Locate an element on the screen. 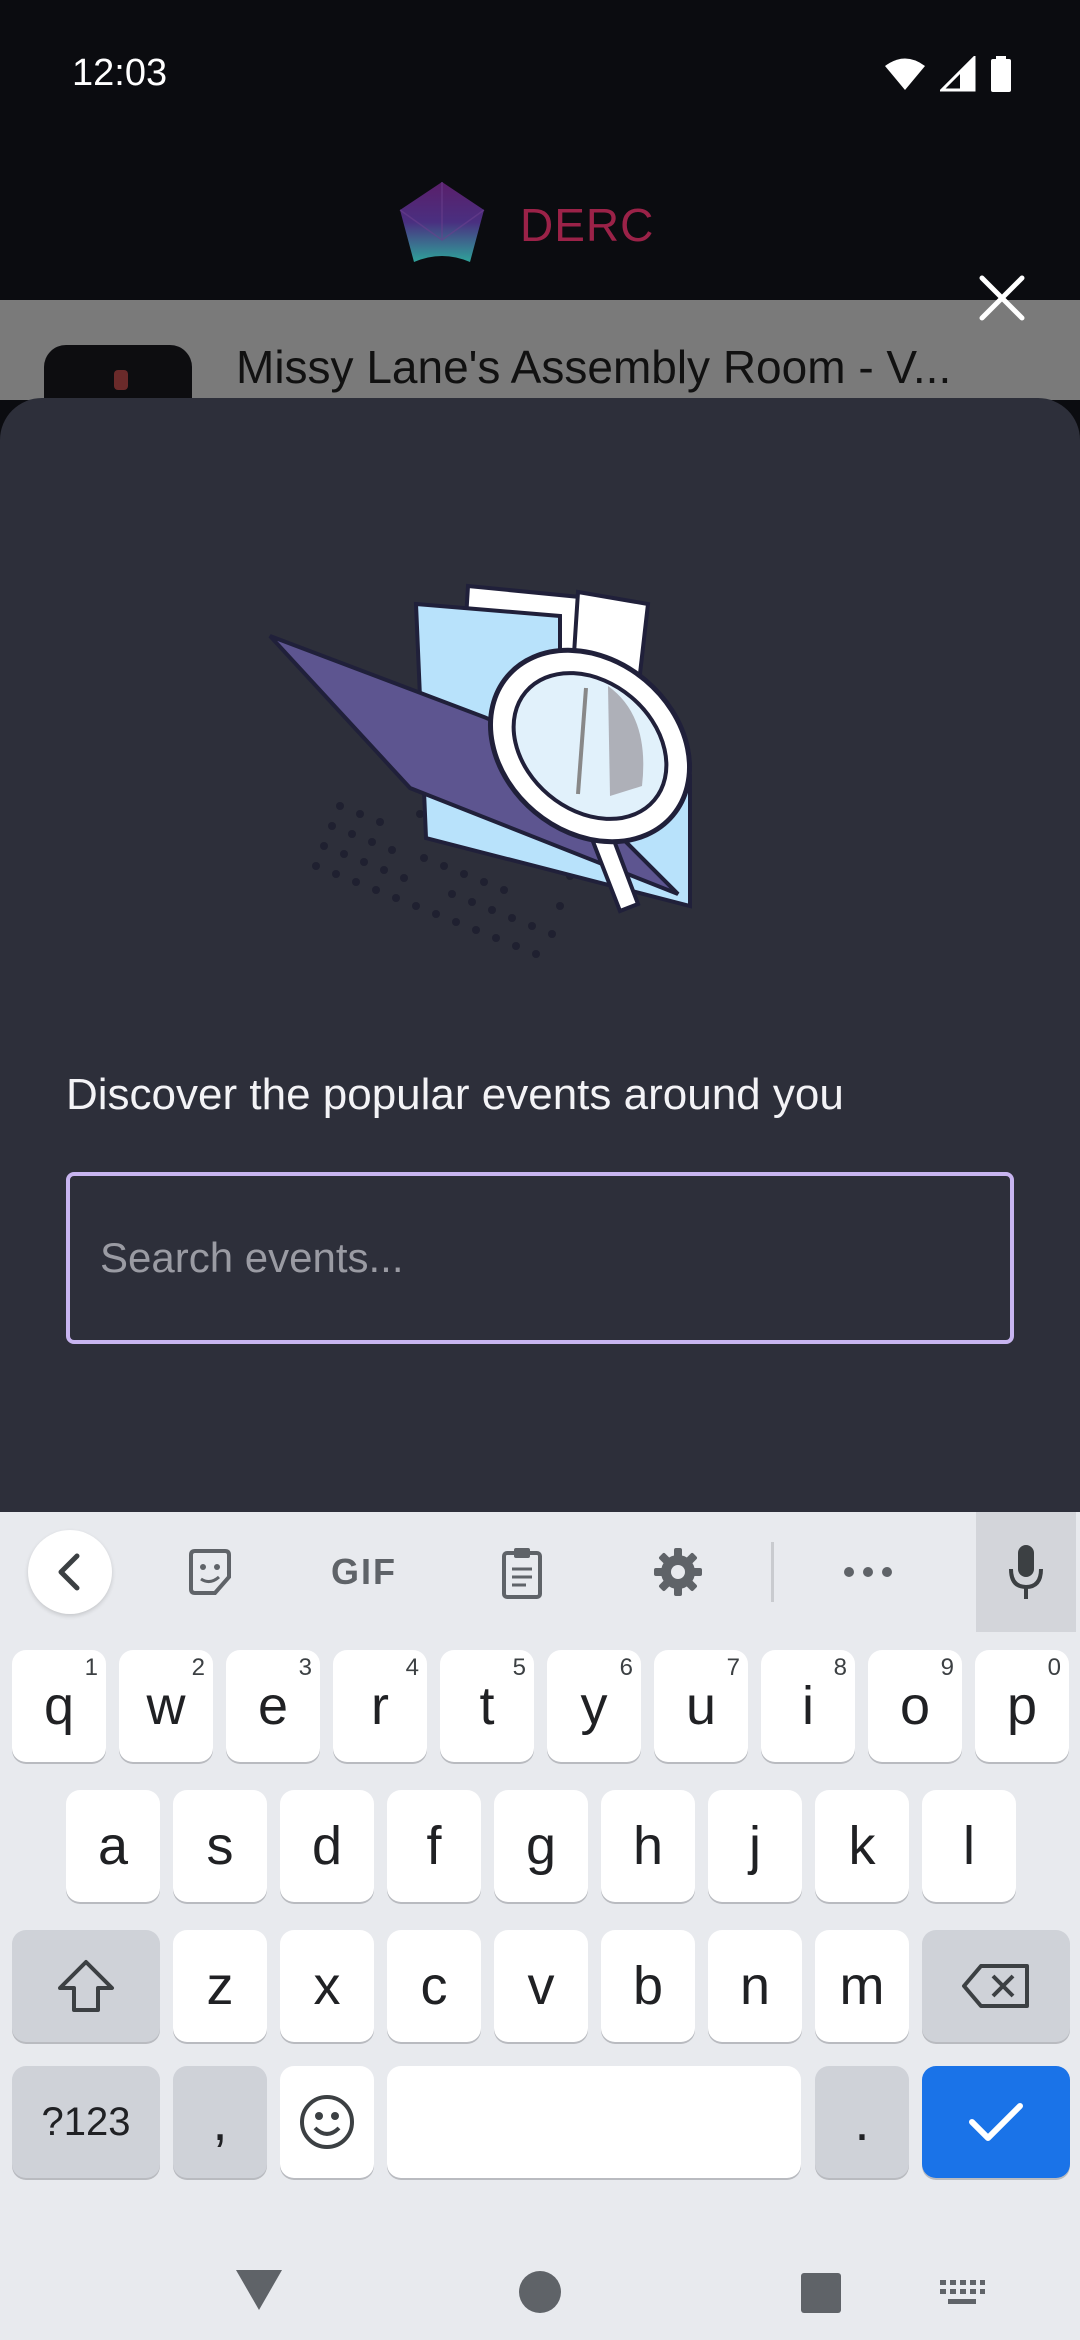 The image size is (1080, 2340). keyboard-switch-icon is located at coordinates (962, 2293).